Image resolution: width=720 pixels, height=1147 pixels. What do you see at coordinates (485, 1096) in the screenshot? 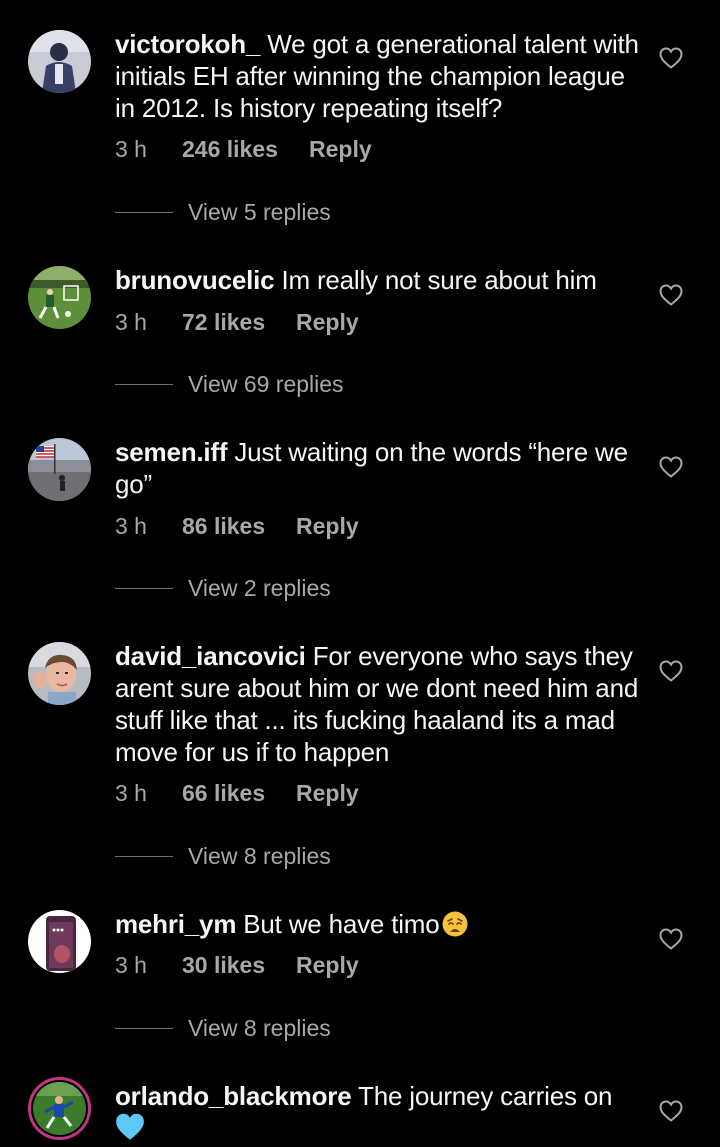
I see `comment-body: The journey carries on` at bounding box center [485, 1096].